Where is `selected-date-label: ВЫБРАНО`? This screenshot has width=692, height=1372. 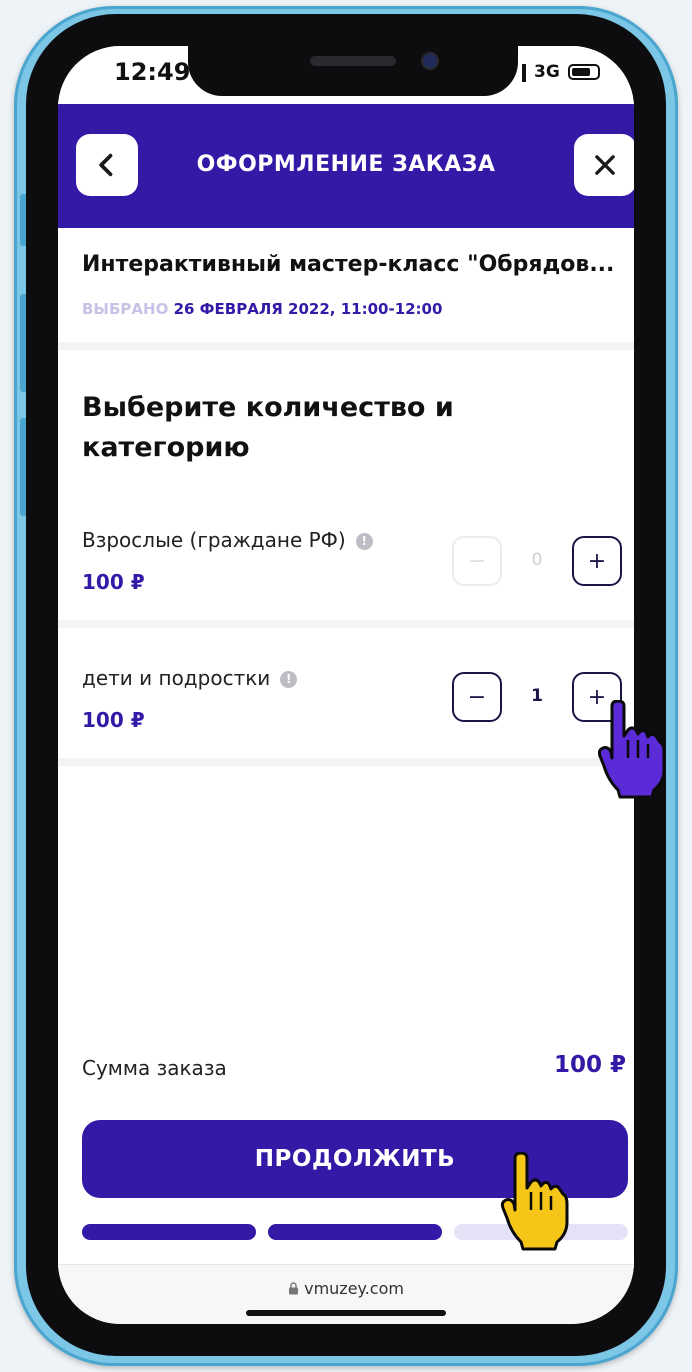 selected-date-label: ВЫБРАНО is located at coordinates (125, 309).